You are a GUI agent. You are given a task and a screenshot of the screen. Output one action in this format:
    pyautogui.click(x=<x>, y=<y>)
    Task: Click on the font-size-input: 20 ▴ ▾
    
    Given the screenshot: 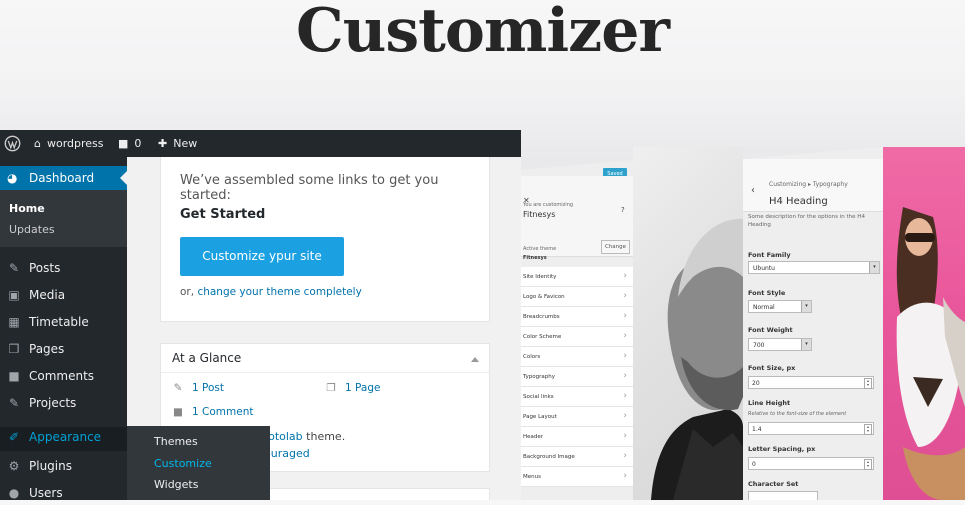 What is the action you would take?
    pyautogui.click(x=811, y=382)
    